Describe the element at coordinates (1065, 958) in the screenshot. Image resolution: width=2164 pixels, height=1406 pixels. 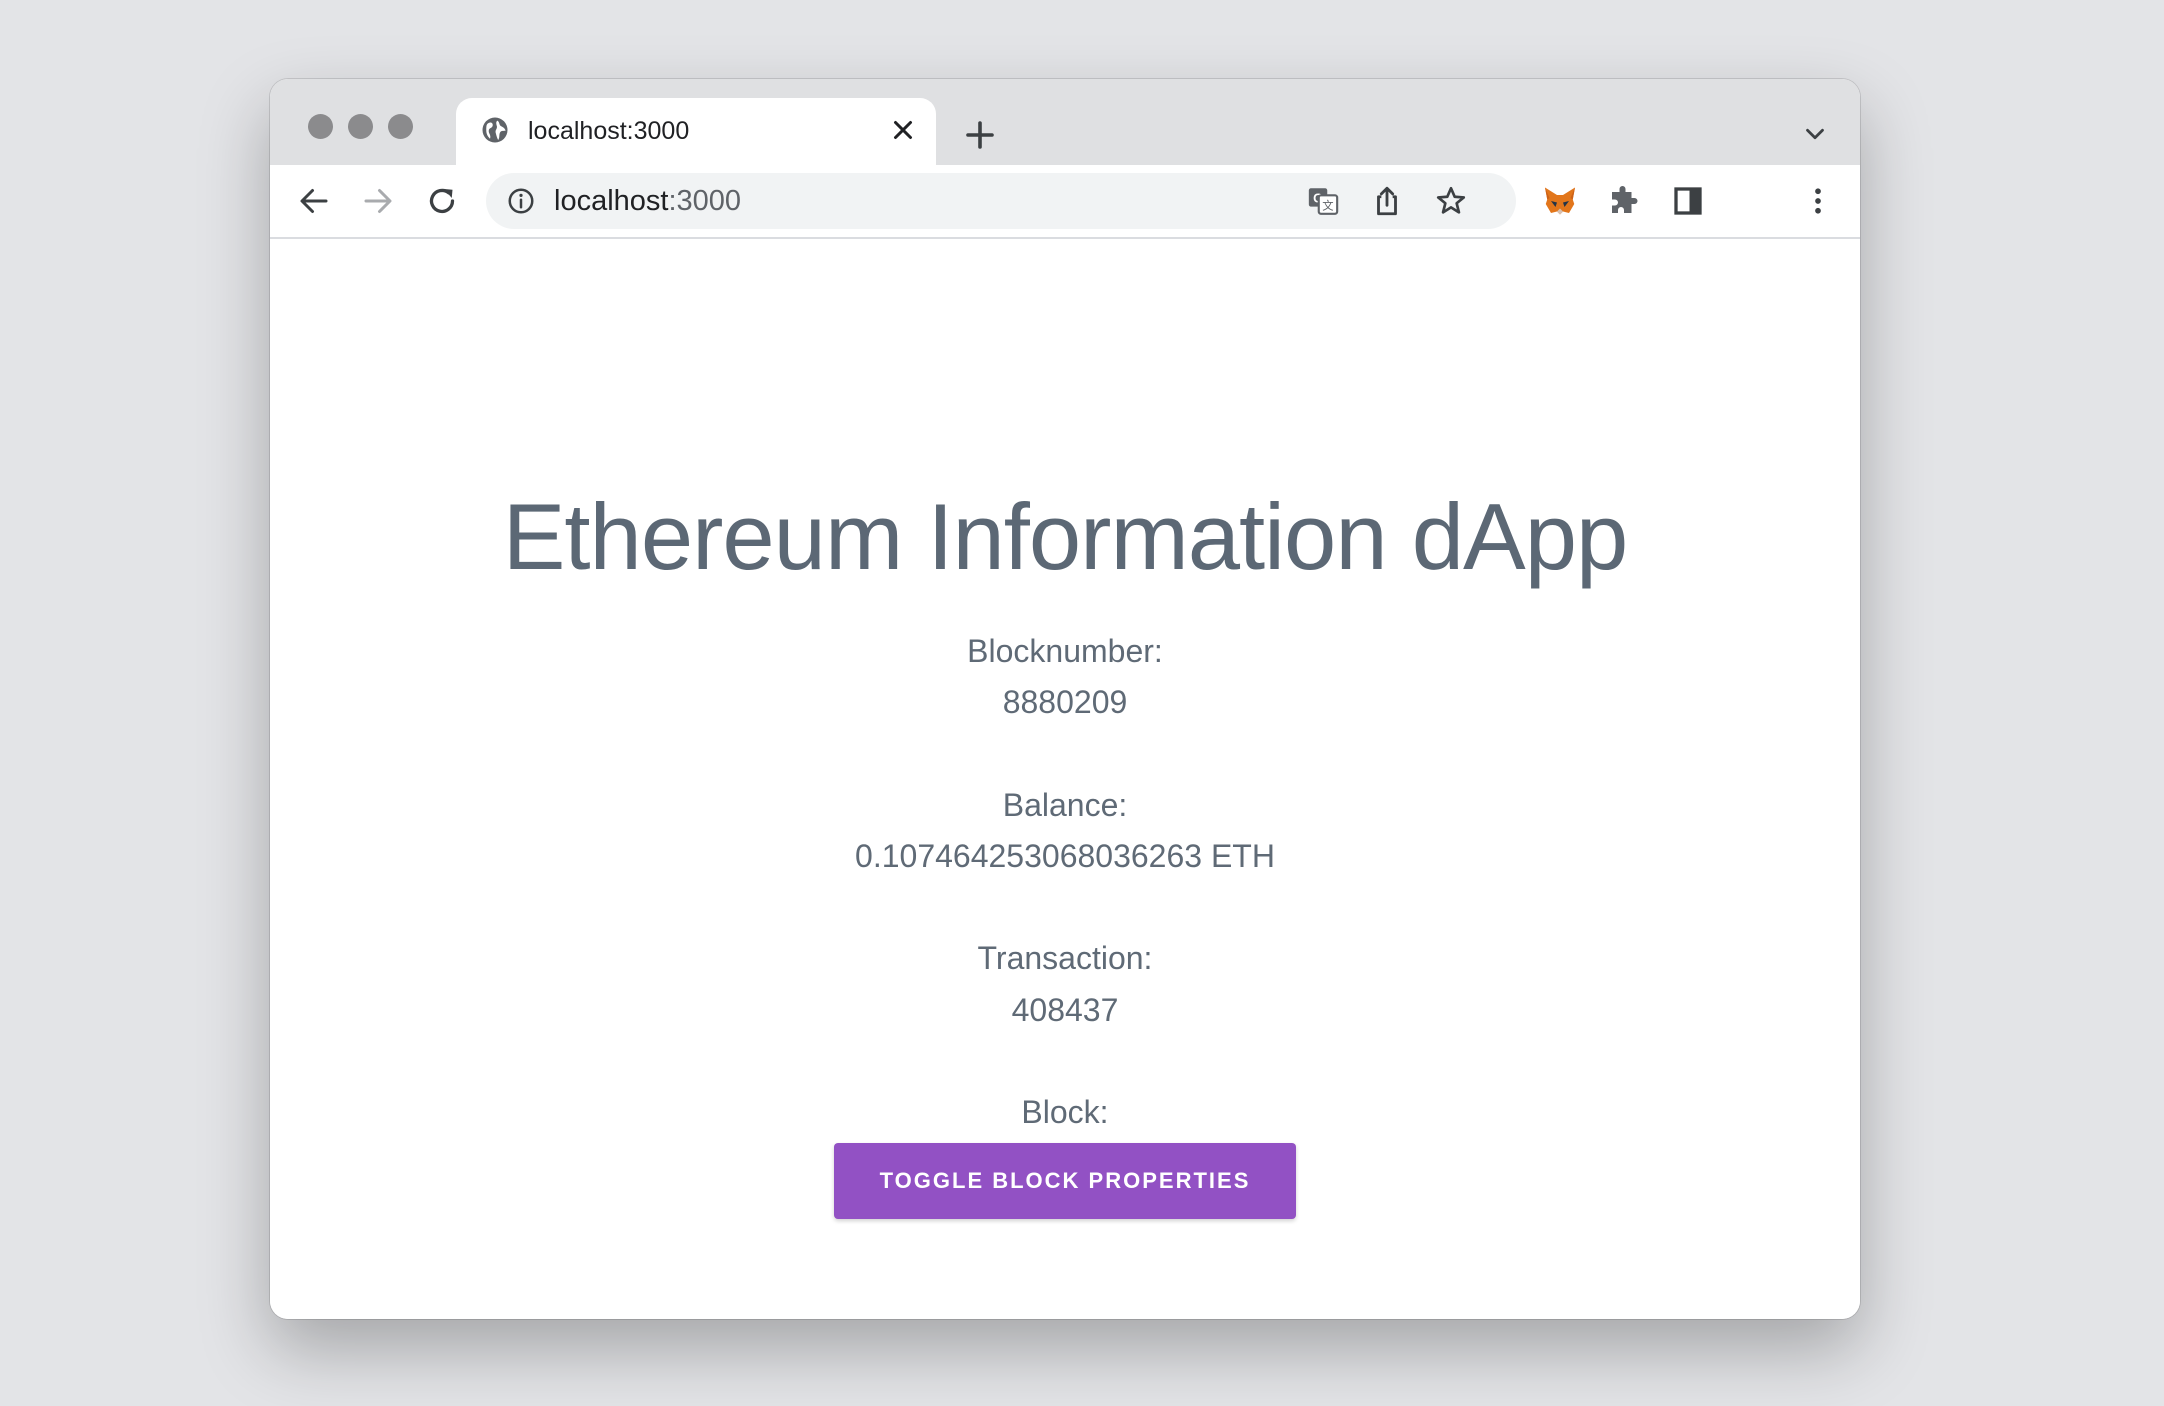
I see `transaction-label: Transaction:` at that location.